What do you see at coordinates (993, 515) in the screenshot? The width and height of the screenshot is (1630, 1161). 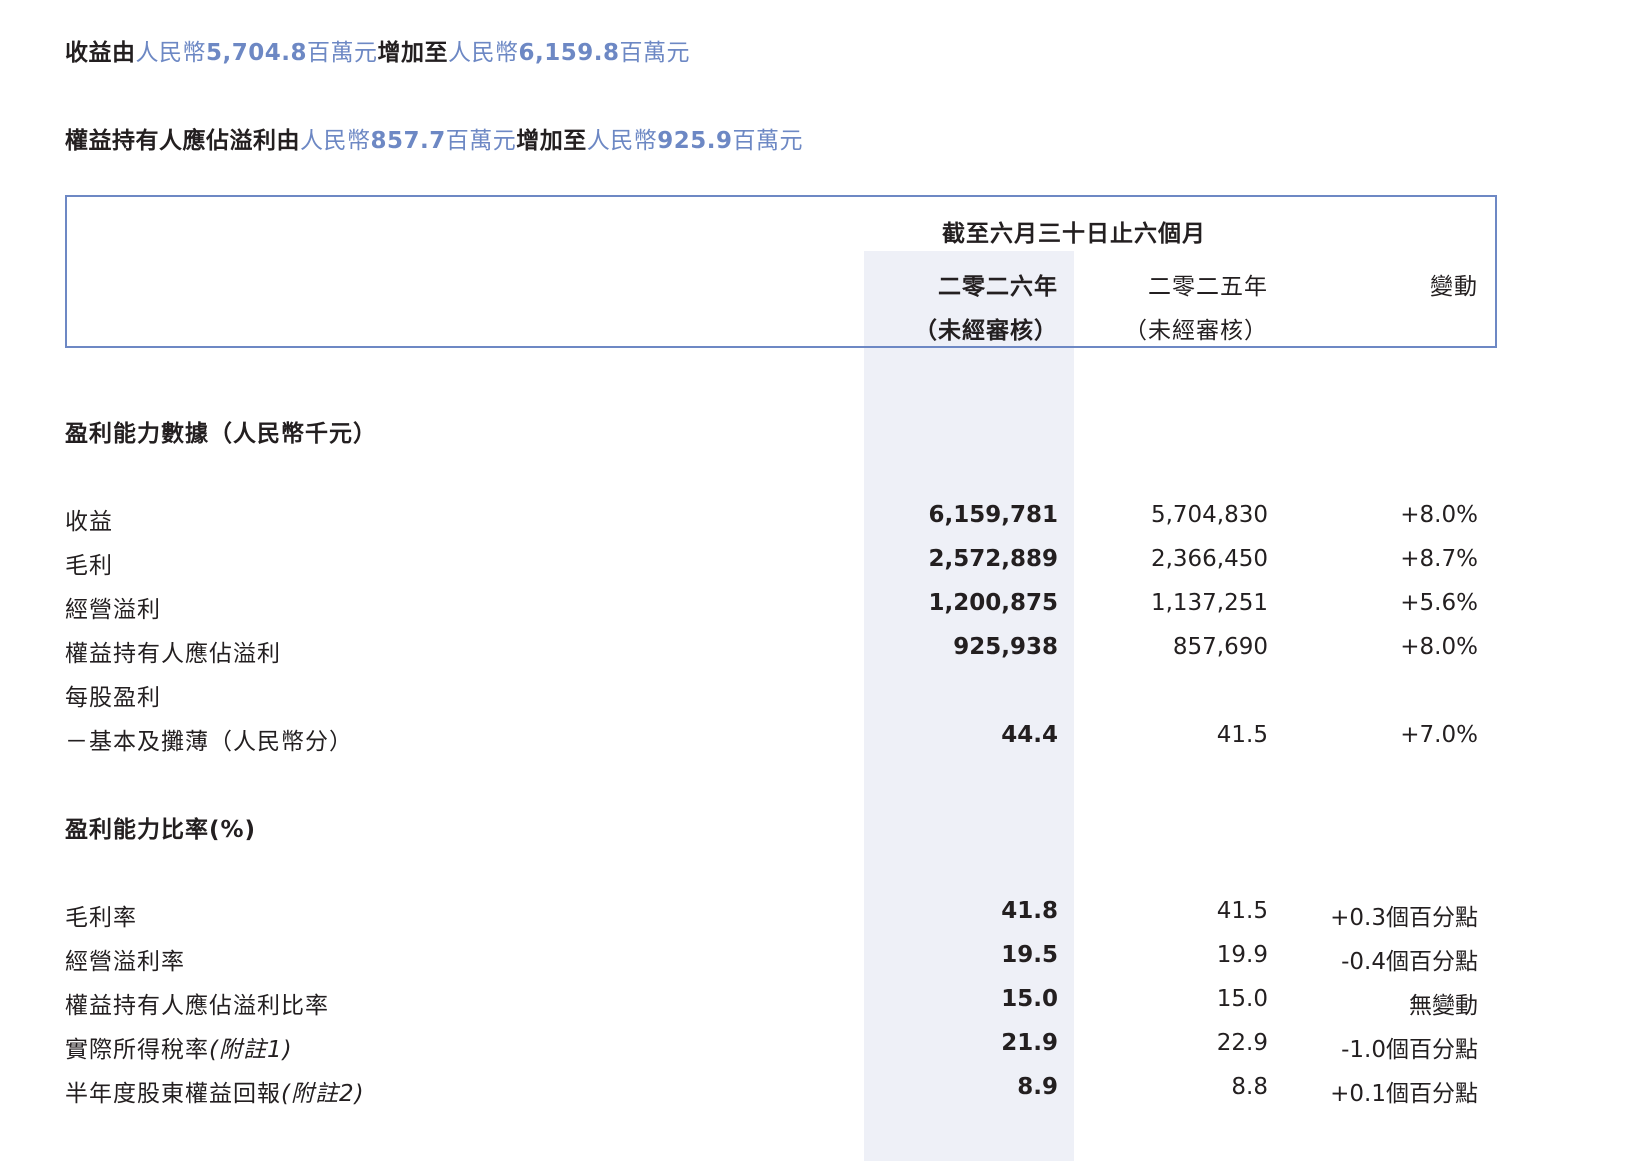 I see `value-2026: 6,159,781` at bounding box center [993, 515].